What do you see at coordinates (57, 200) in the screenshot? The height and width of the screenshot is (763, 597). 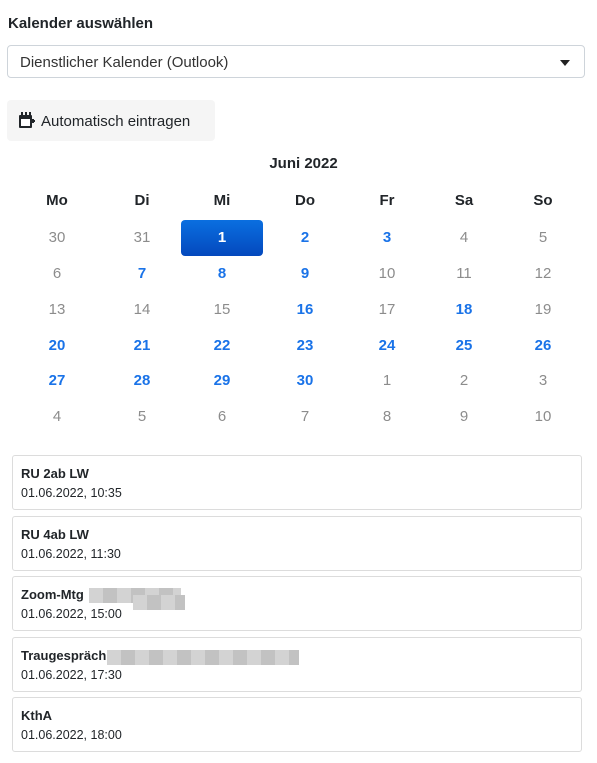 I see `weekday-header-0: Mo` at bounding box center [57, 200].